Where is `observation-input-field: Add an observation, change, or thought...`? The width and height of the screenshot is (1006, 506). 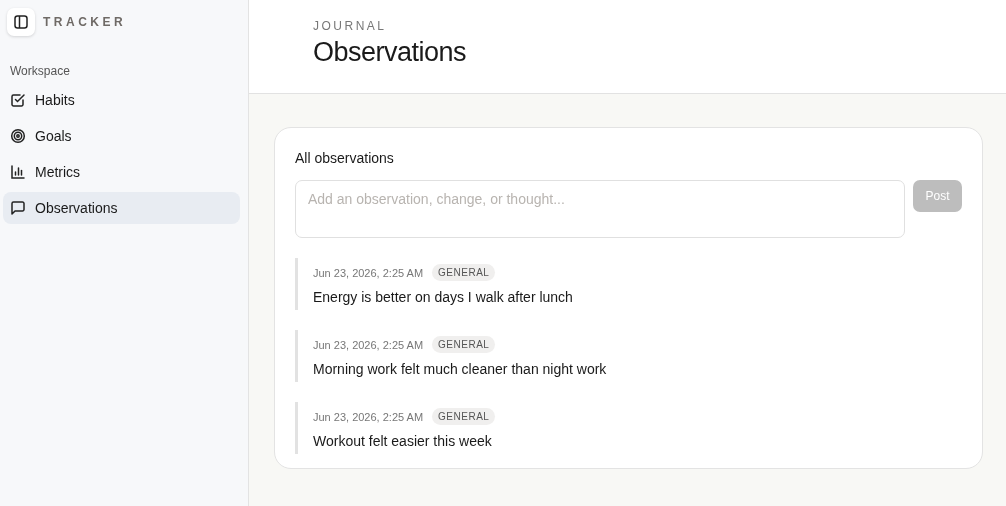 observation-input-field: Add an observation, change, or thought... is located at coordinates (600, 209).